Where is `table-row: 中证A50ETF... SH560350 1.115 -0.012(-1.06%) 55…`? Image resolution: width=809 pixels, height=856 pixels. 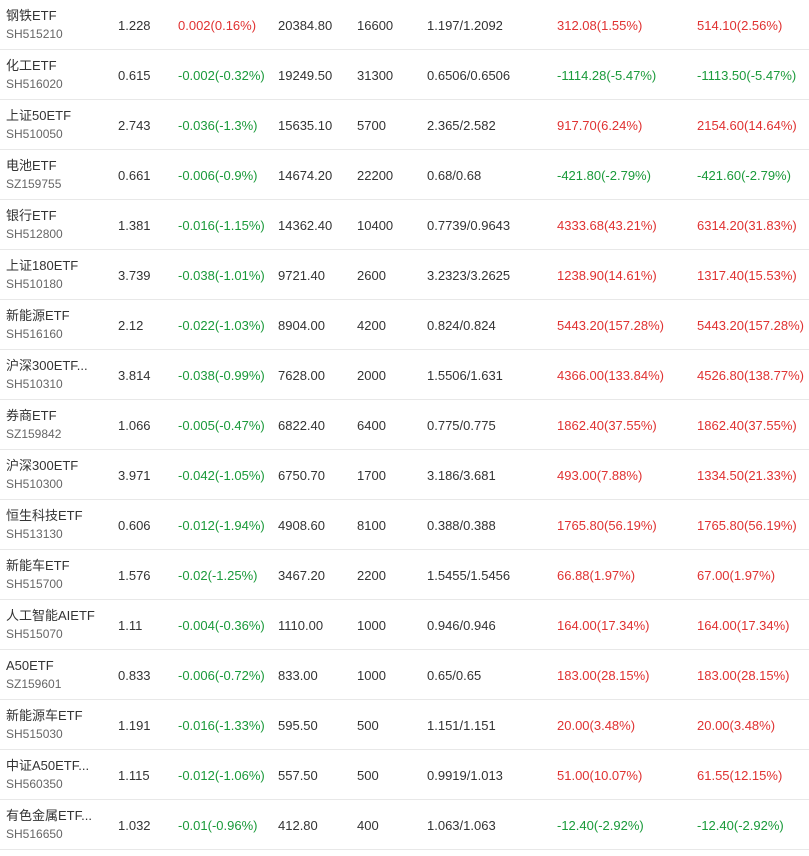
table-row: 中证A50ETF... SH560350 1.115 -0.012(-1.06%) 55… is located at coordinates (404, 775).